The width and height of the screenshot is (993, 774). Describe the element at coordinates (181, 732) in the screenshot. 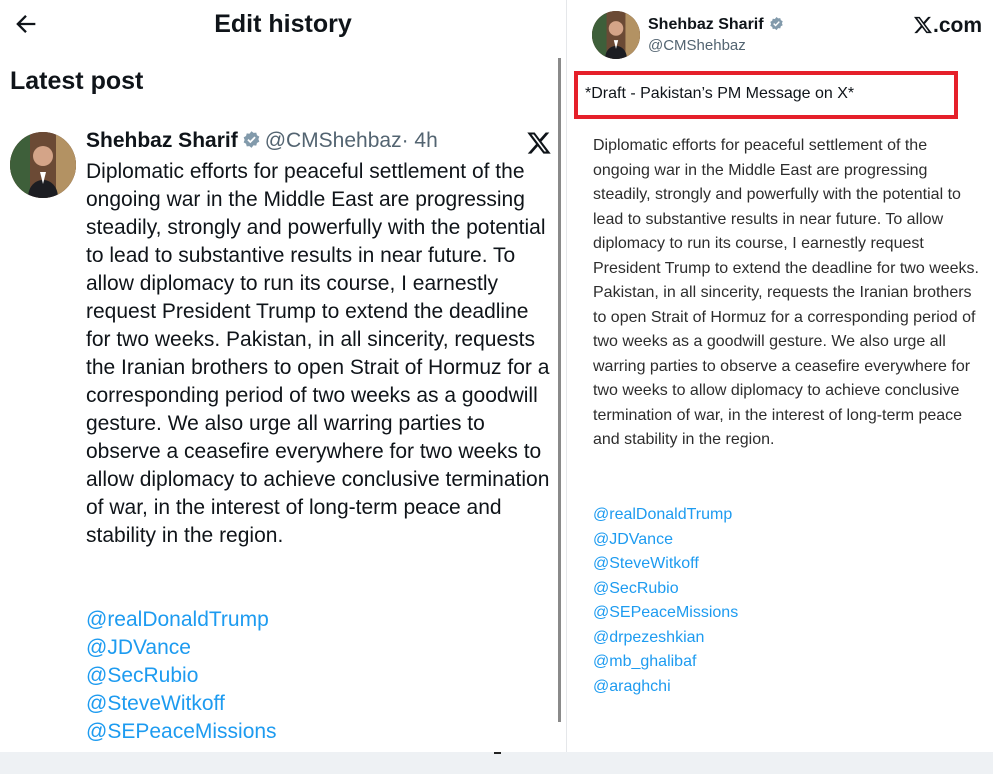

I see `mention-link: @SEPeaceMissions` at that location.